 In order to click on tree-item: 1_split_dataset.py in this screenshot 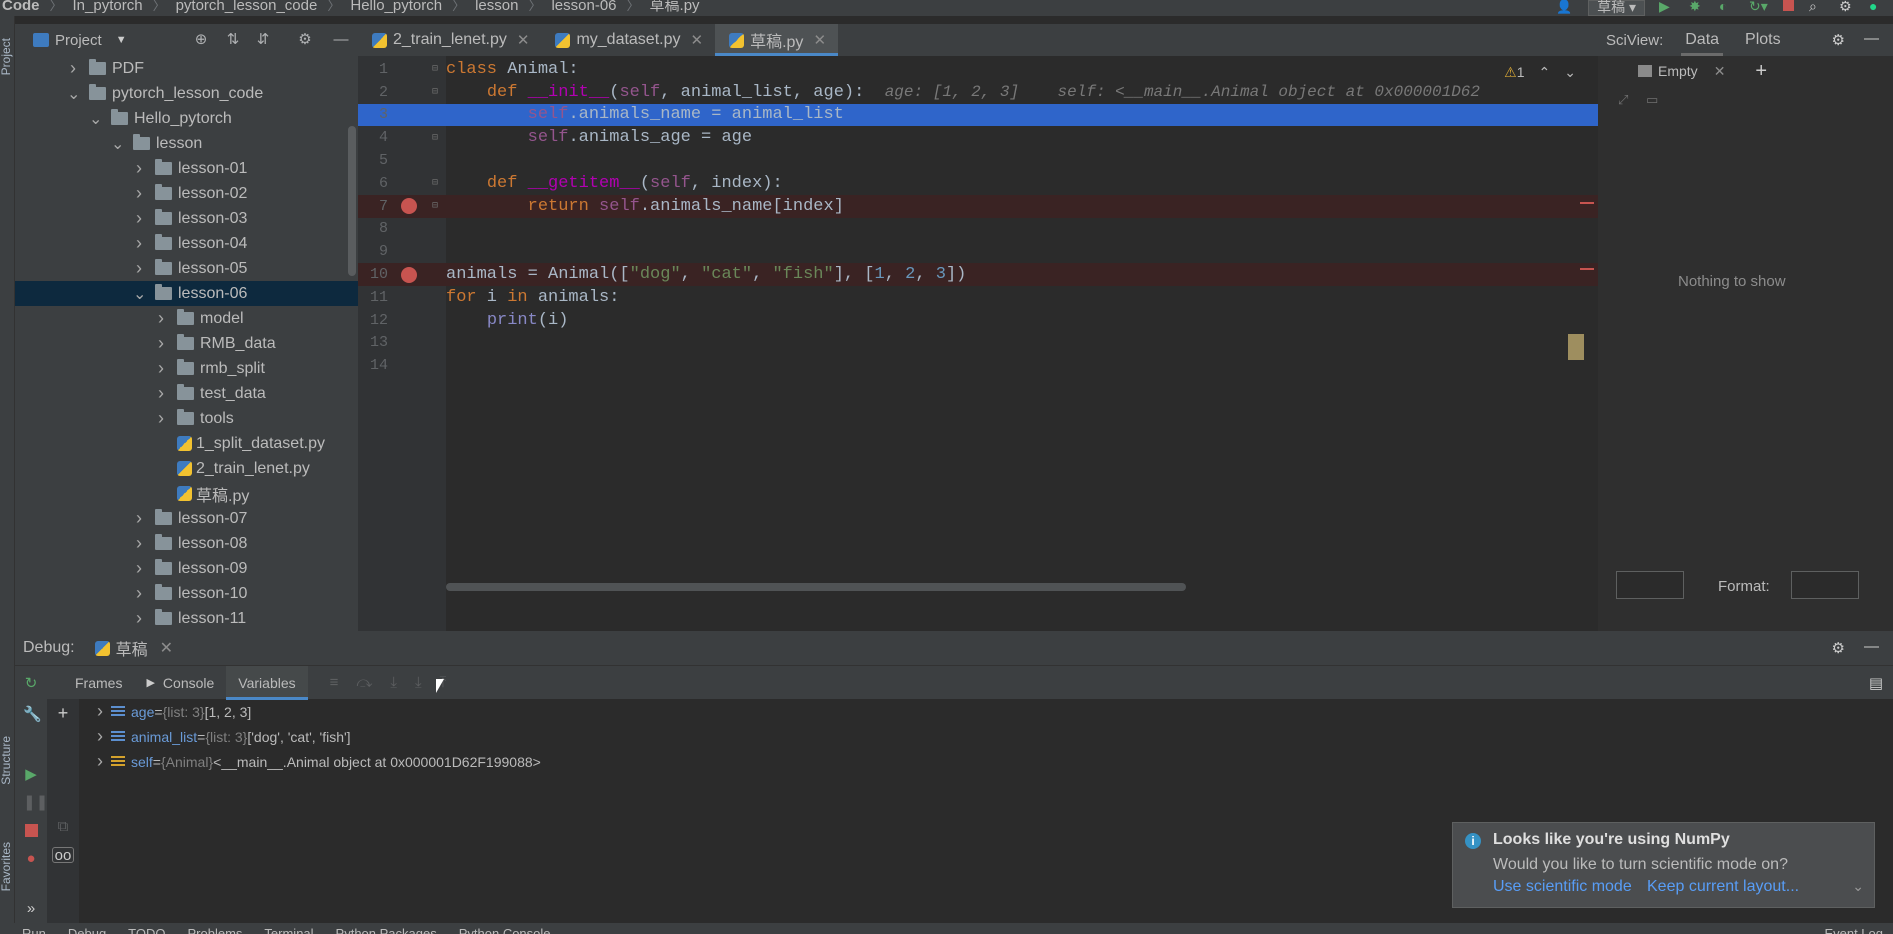, I will do `click(186, 443)`.